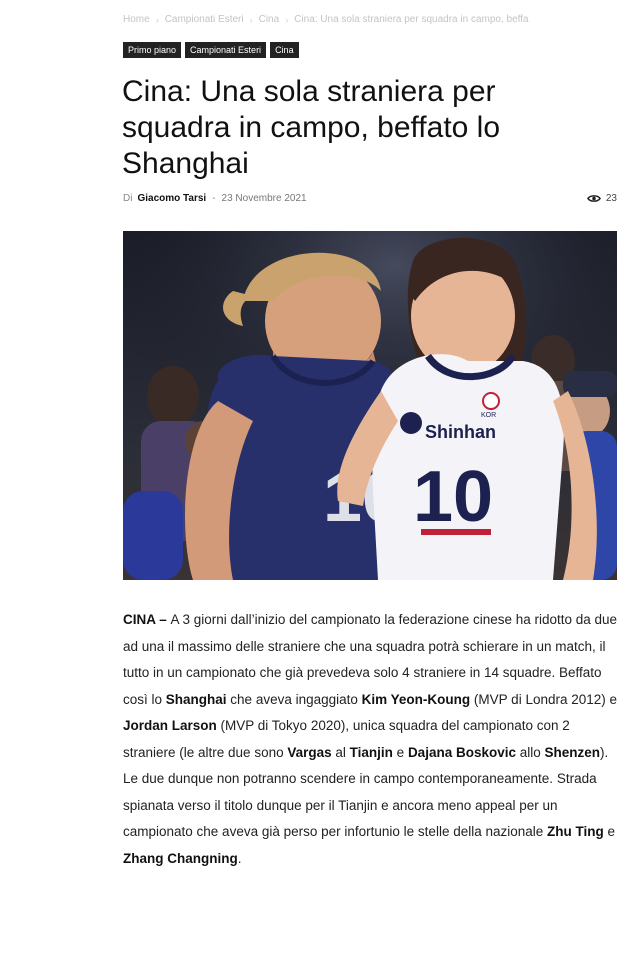 The image size is (641, 953). I want to click on body-text-run: che aveva ingaggiato, so click(294, 699).